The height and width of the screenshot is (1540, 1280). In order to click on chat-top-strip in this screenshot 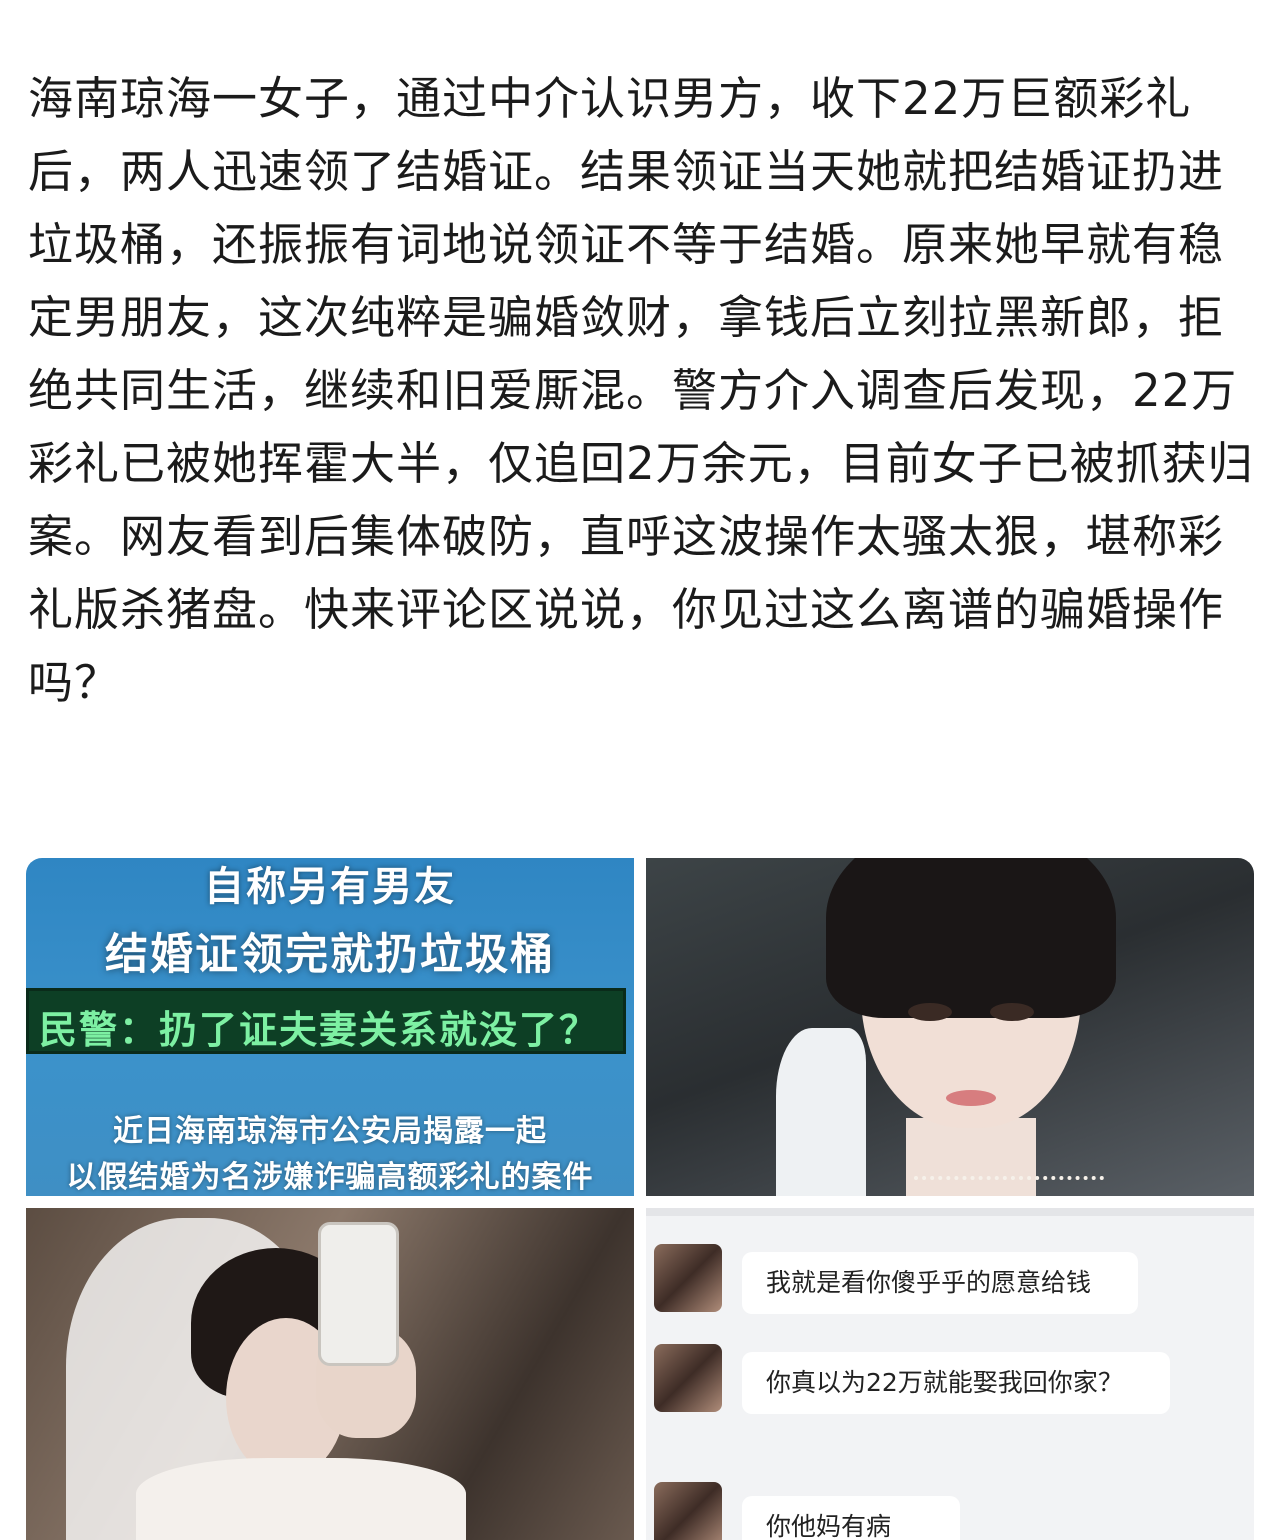, I will do `click(950, 1212)`.